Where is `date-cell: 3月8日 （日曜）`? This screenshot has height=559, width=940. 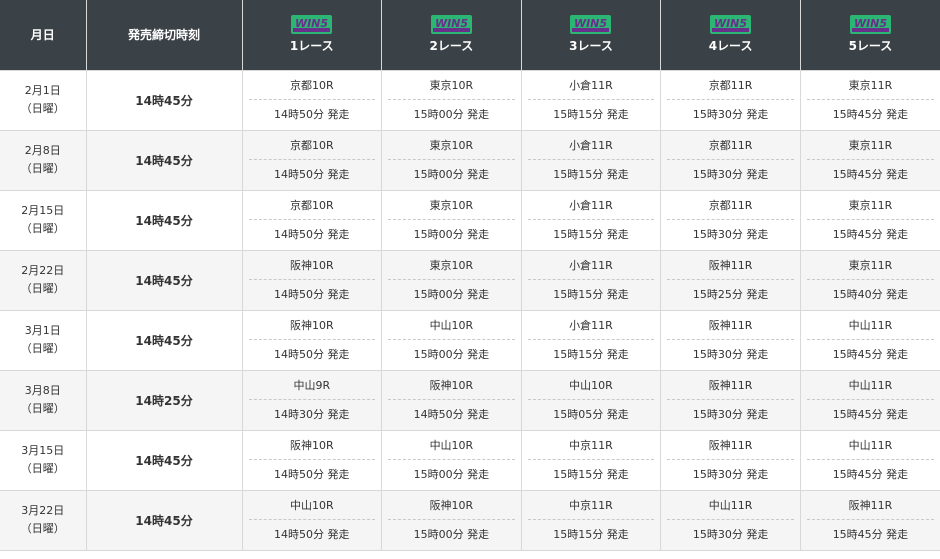
date-cell: 3月8日 （日曜） is located at coordinates (43, 400).